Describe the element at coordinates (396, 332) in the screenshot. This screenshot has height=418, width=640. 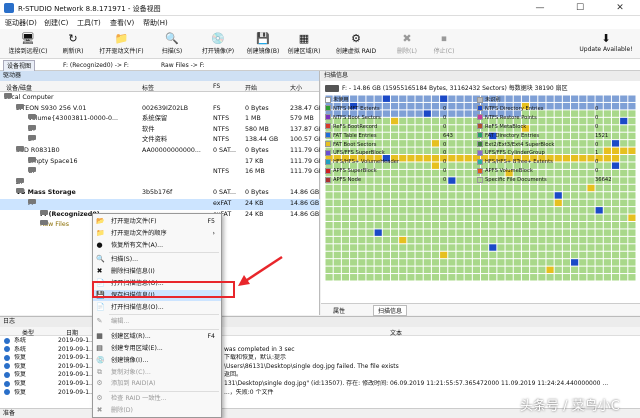
I see `col-text: 文本` at that location.